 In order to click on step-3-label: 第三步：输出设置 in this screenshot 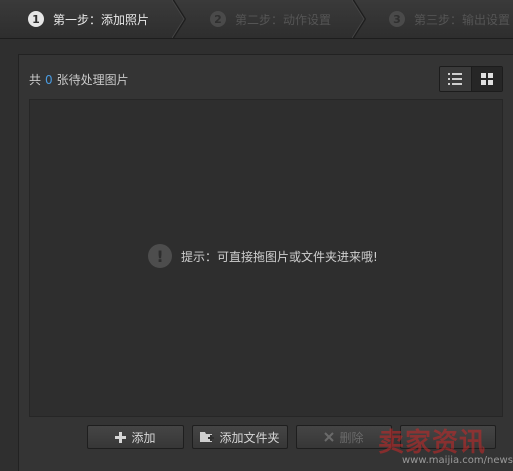, I will do `click(462, 19)`.